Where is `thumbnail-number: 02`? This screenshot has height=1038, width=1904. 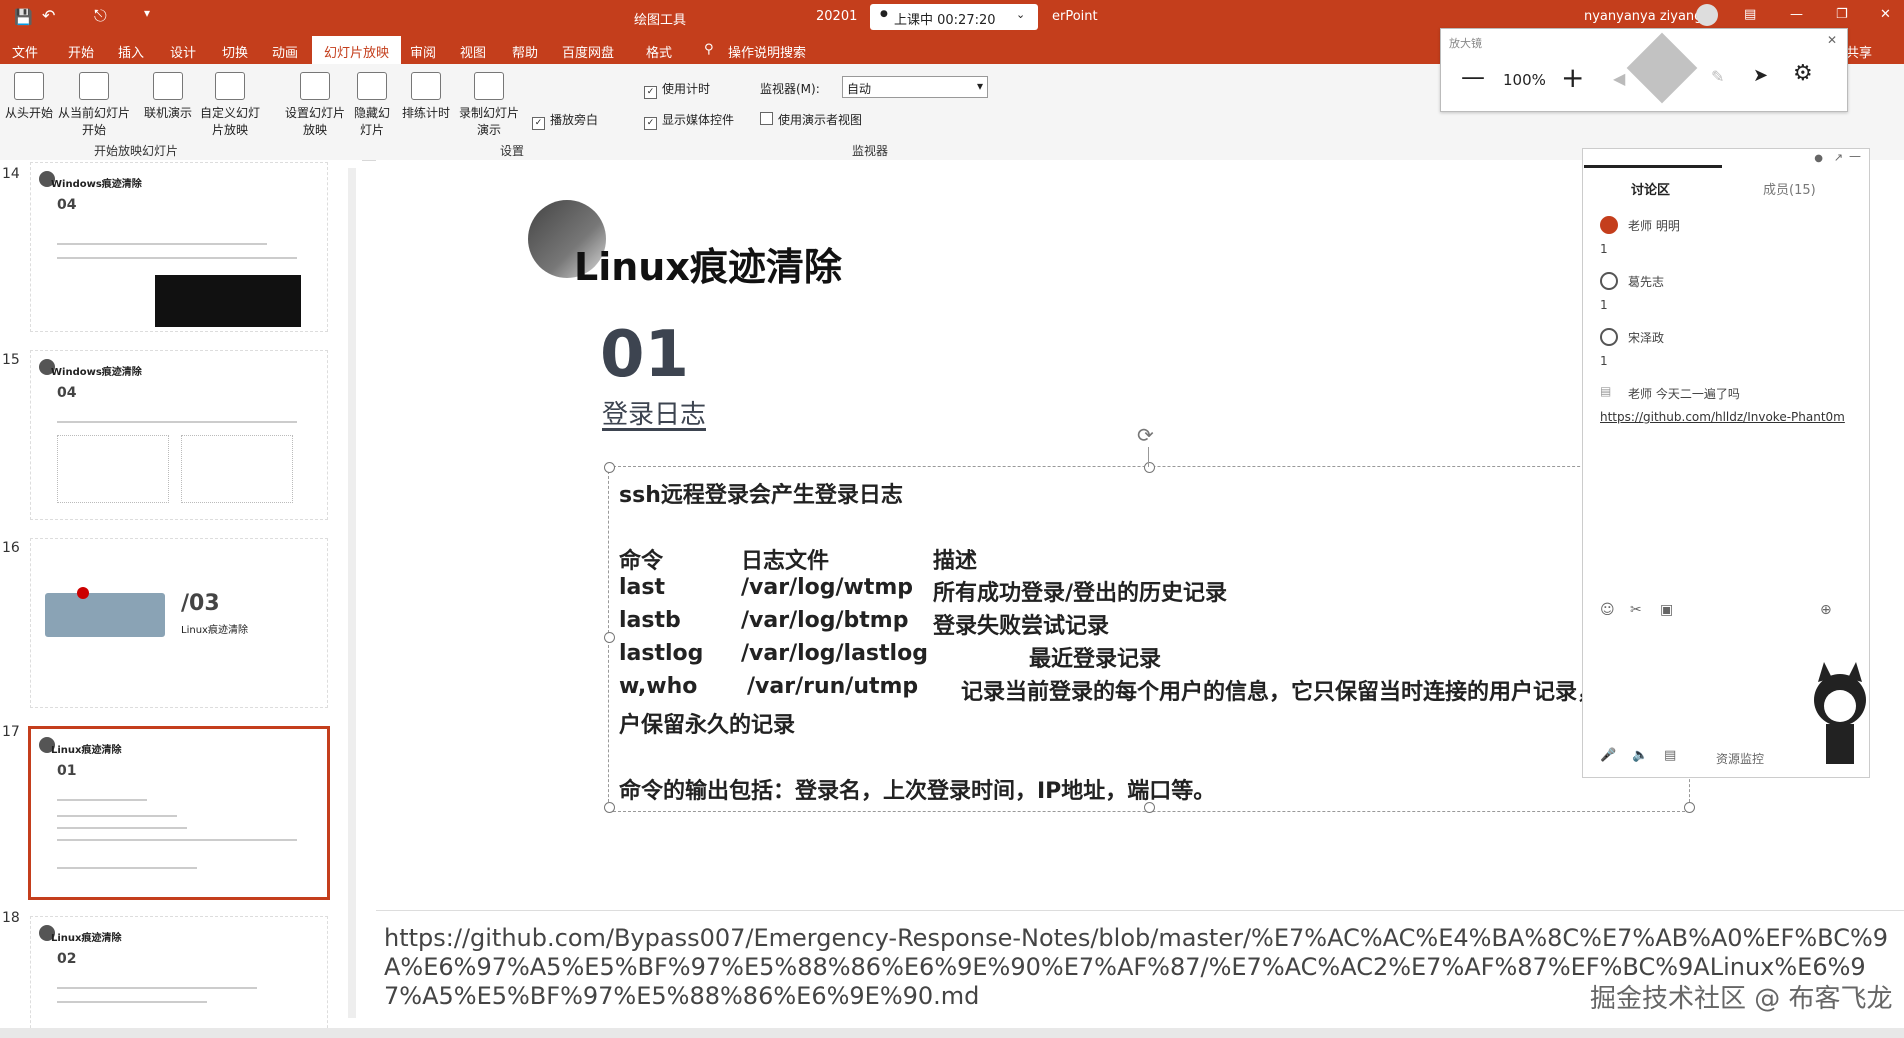
thumbnail-number: 02 is located at coordinates (67, 959).